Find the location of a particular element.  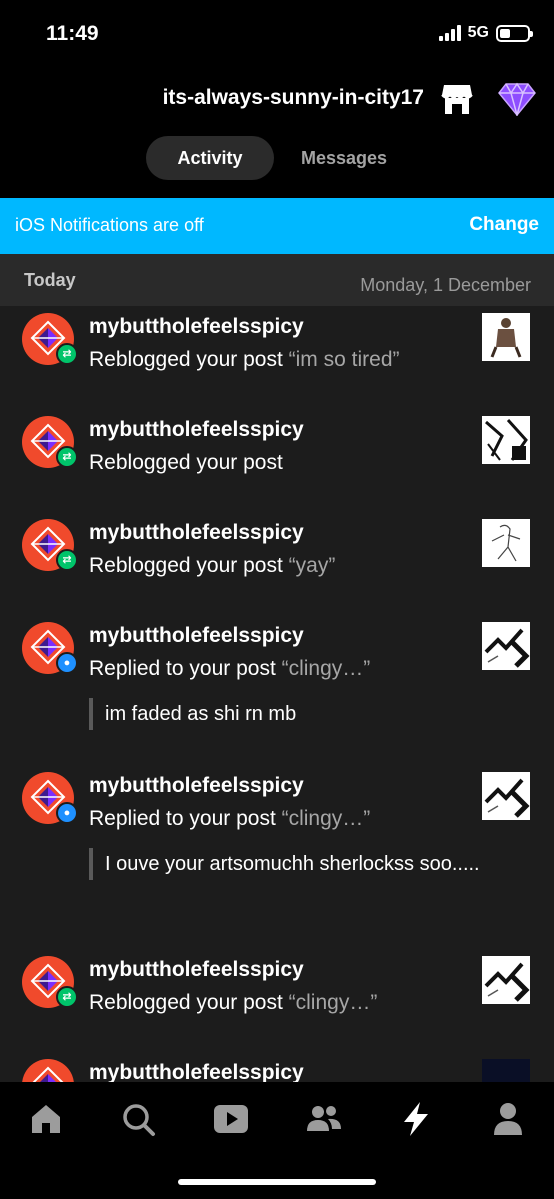

notifications-banner-text: iOS Notifications are off is located at coordinates (109, 225).